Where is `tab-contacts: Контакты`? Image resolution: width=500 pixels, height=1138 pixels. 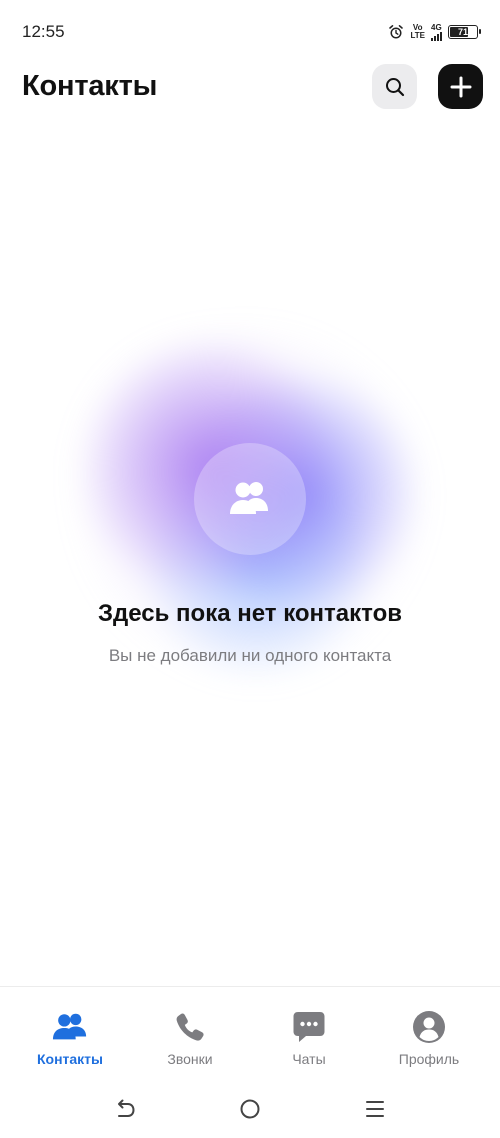 tab-contacts: Контакты is located at coordinates (70, 1039).